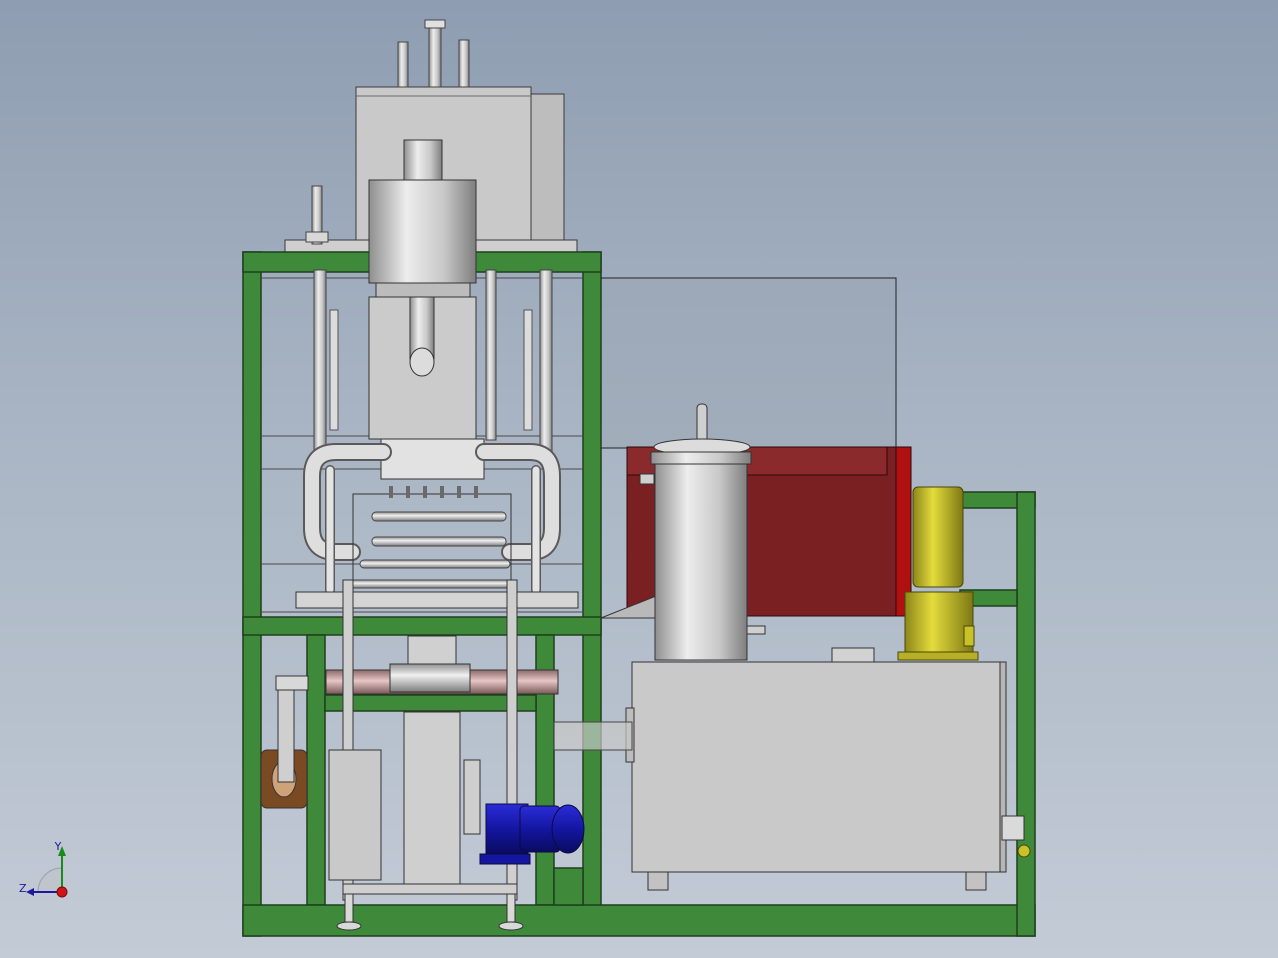 The image size is (1278, 958). What do you see at coordinates (433, 492) in the screenshot?
I see `spray-nozzles` at bounding box center [433, 492].